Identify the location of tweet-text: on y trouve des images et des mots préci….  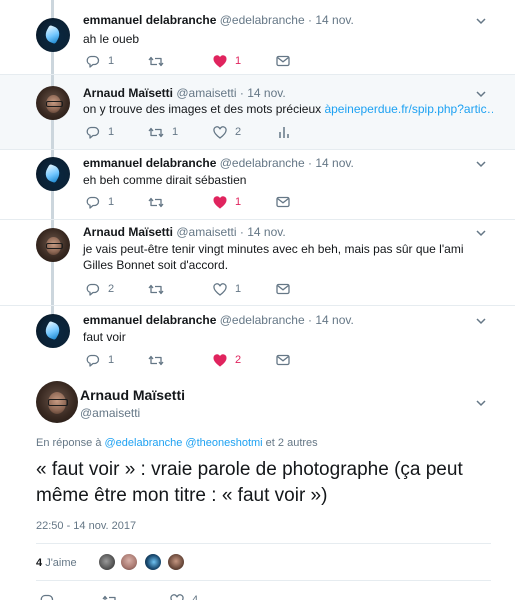
(288, 109).